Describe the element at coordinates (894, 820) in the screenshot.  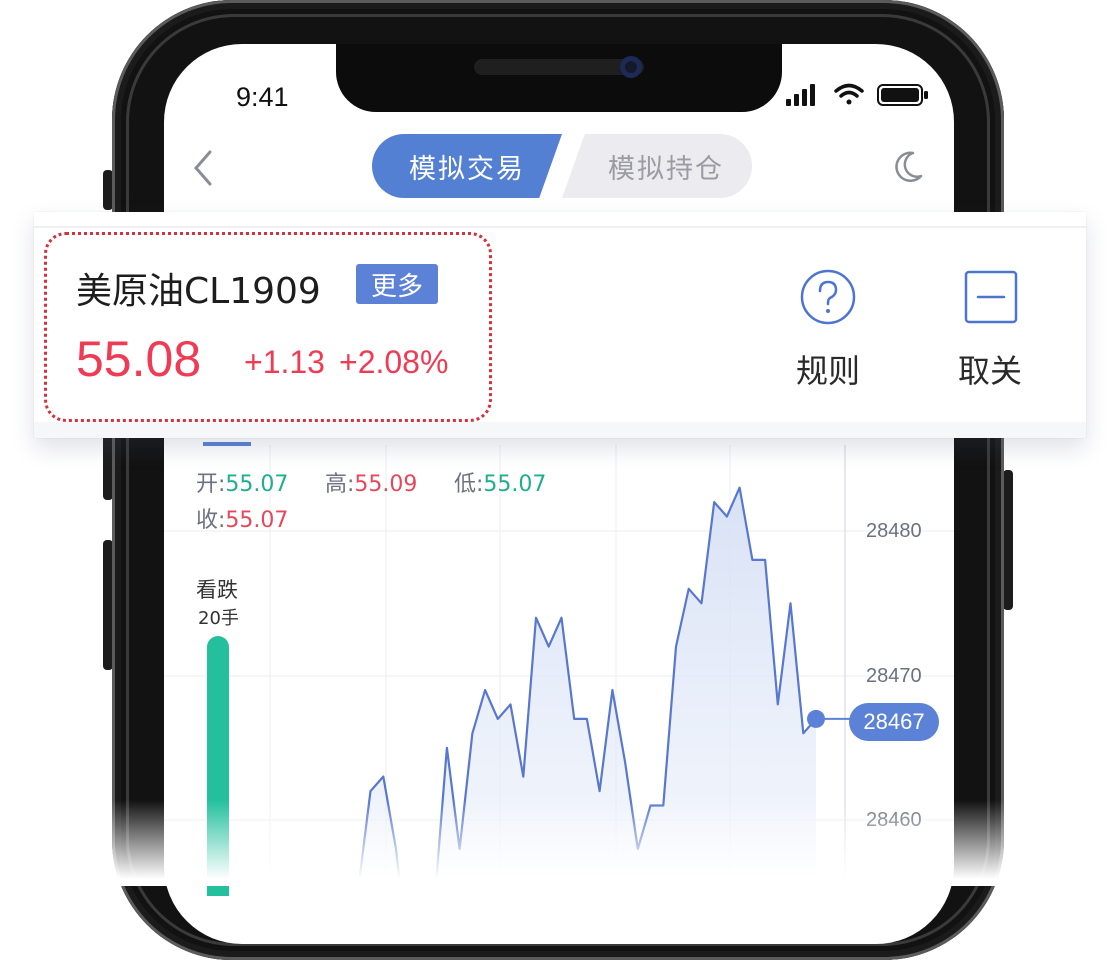
I see `y-tick-label: 28460` at that location.